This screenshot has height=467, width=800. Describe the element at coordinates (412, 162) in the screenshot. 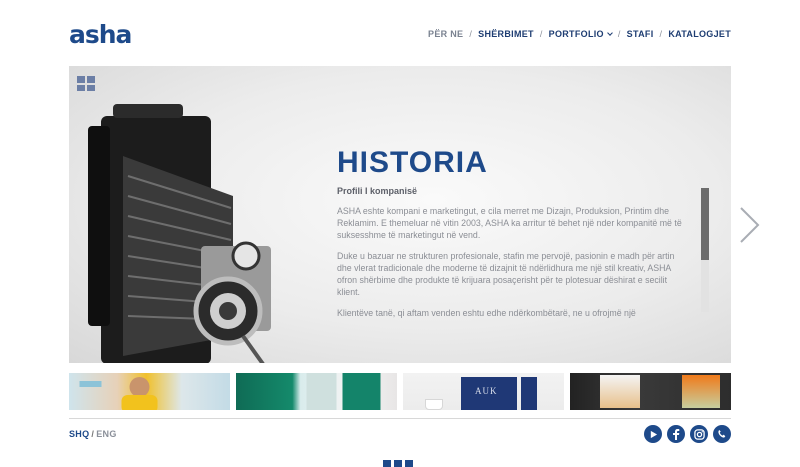

I see `hero-title: HISTORIA` at that location.